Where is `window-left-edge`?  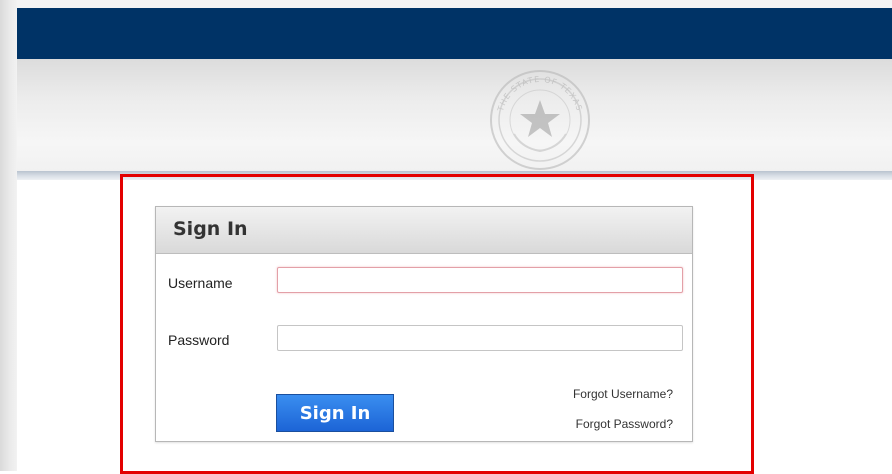
window-left-edge is located at coordinates (8, 235).